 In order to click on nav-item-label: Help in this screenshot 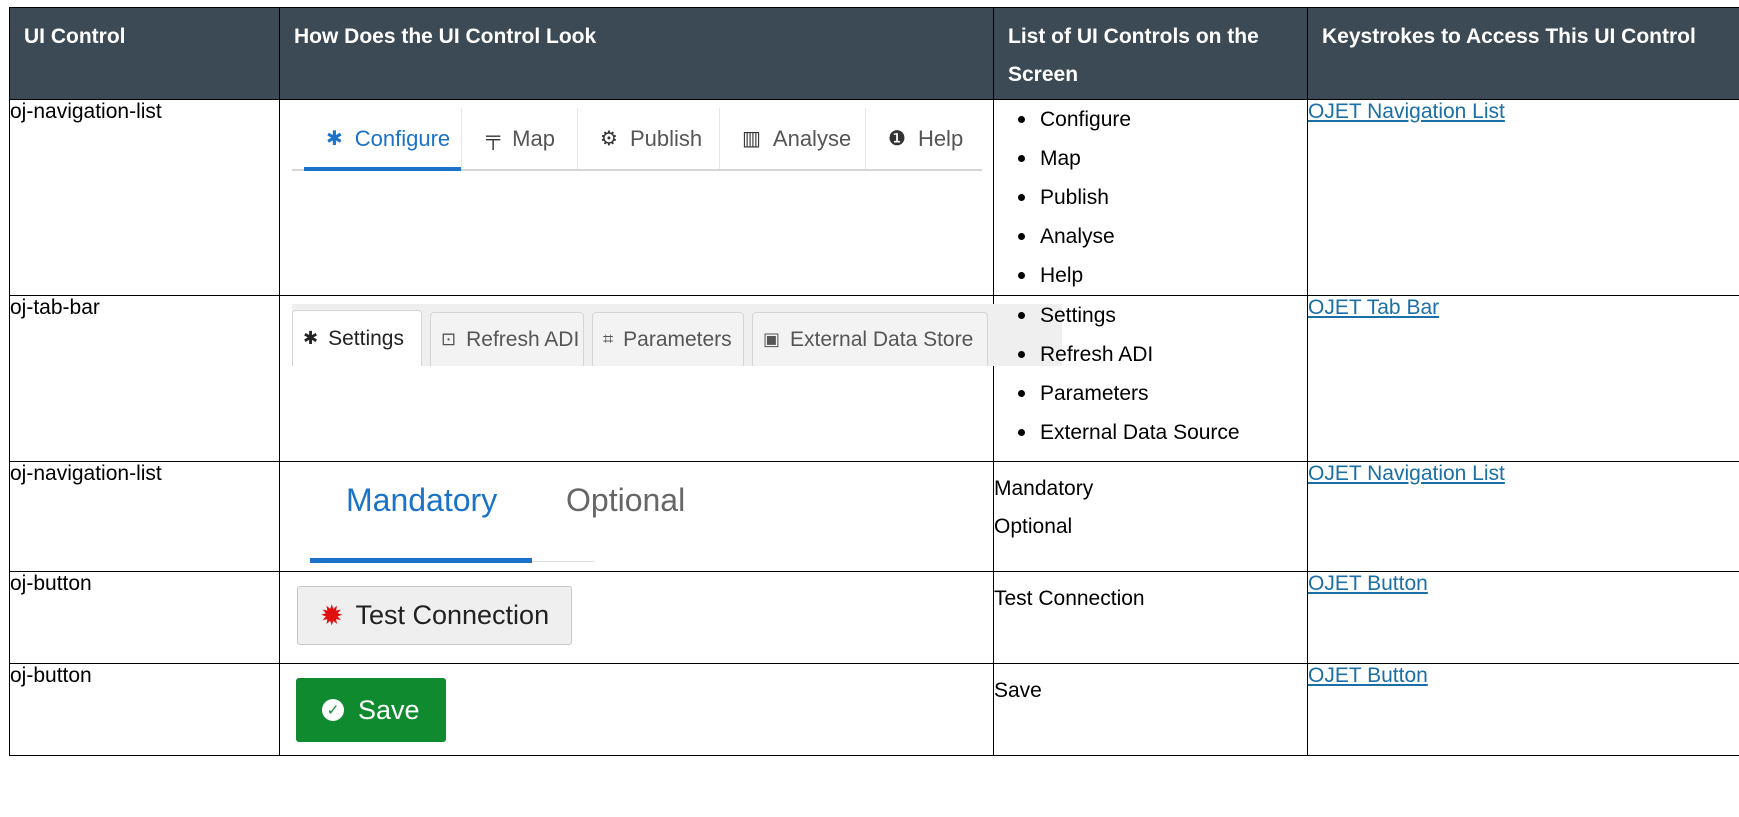, I will do `click(940, 138)`.